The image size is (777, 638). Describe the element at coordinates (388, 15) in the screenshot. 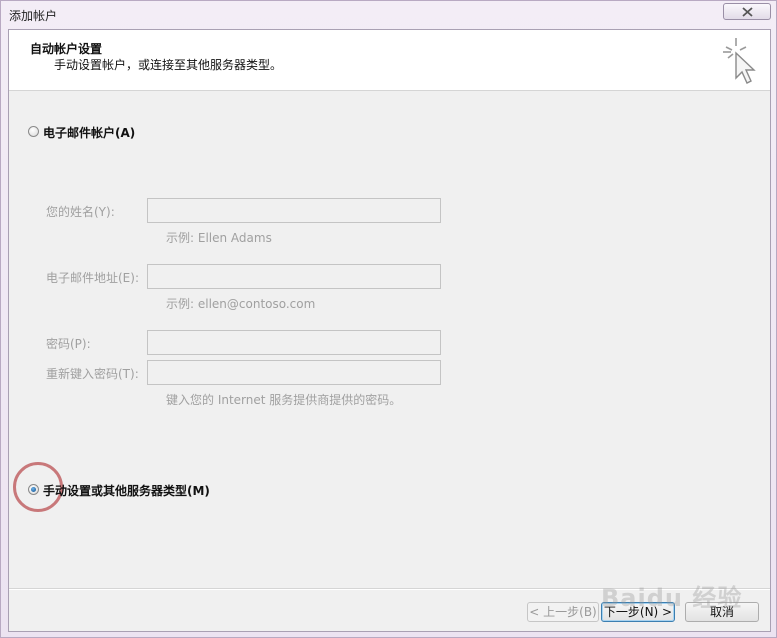

I see `title-bar: 添加帐户` at that location.